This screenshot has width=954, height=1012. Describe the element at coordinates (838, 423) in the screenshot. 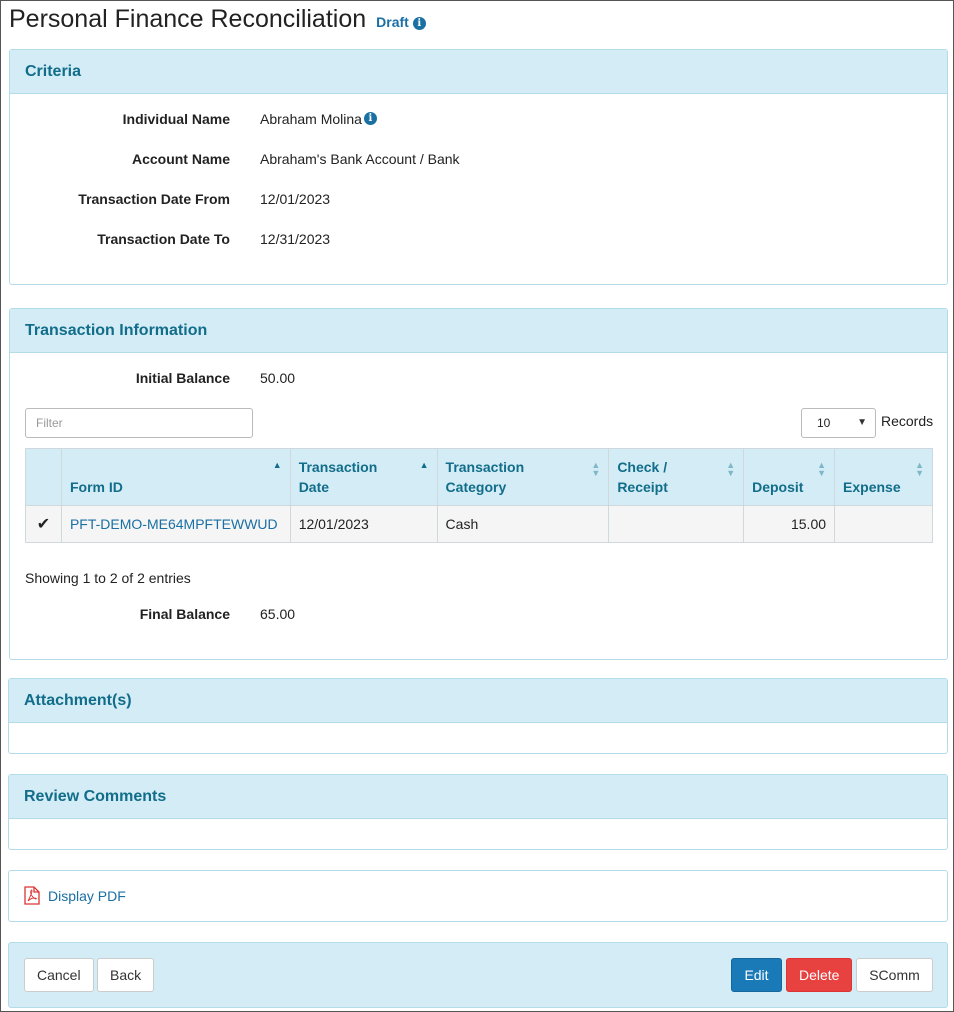

I see `records-select: 10 ▼` at that location.